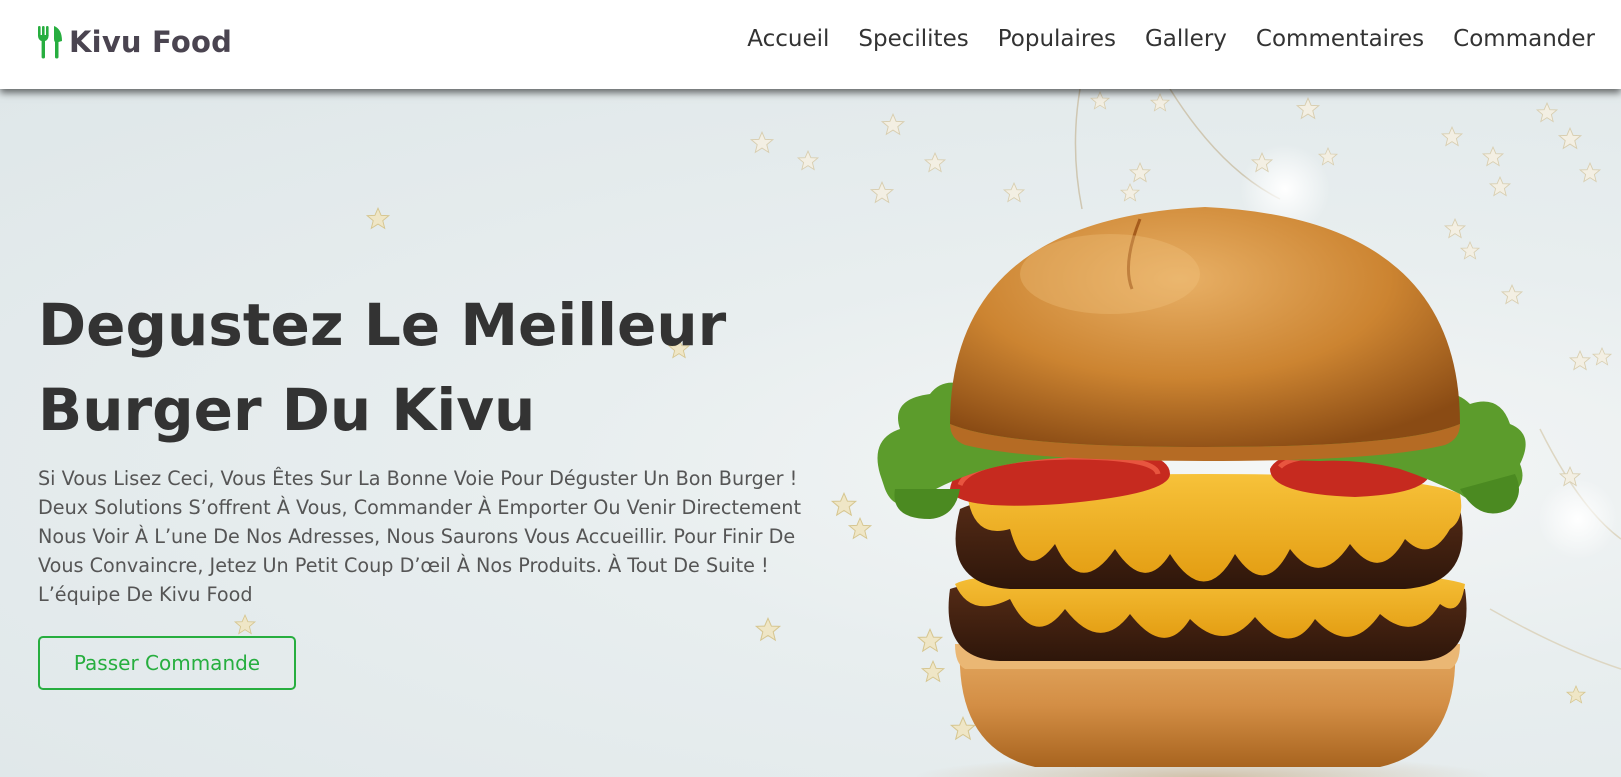 The height and width of the screenshot is (777, 1621). Describe the element at coordinates (788, 39) in the screenshot. I see `nav-accueil: Accueil` at that location.